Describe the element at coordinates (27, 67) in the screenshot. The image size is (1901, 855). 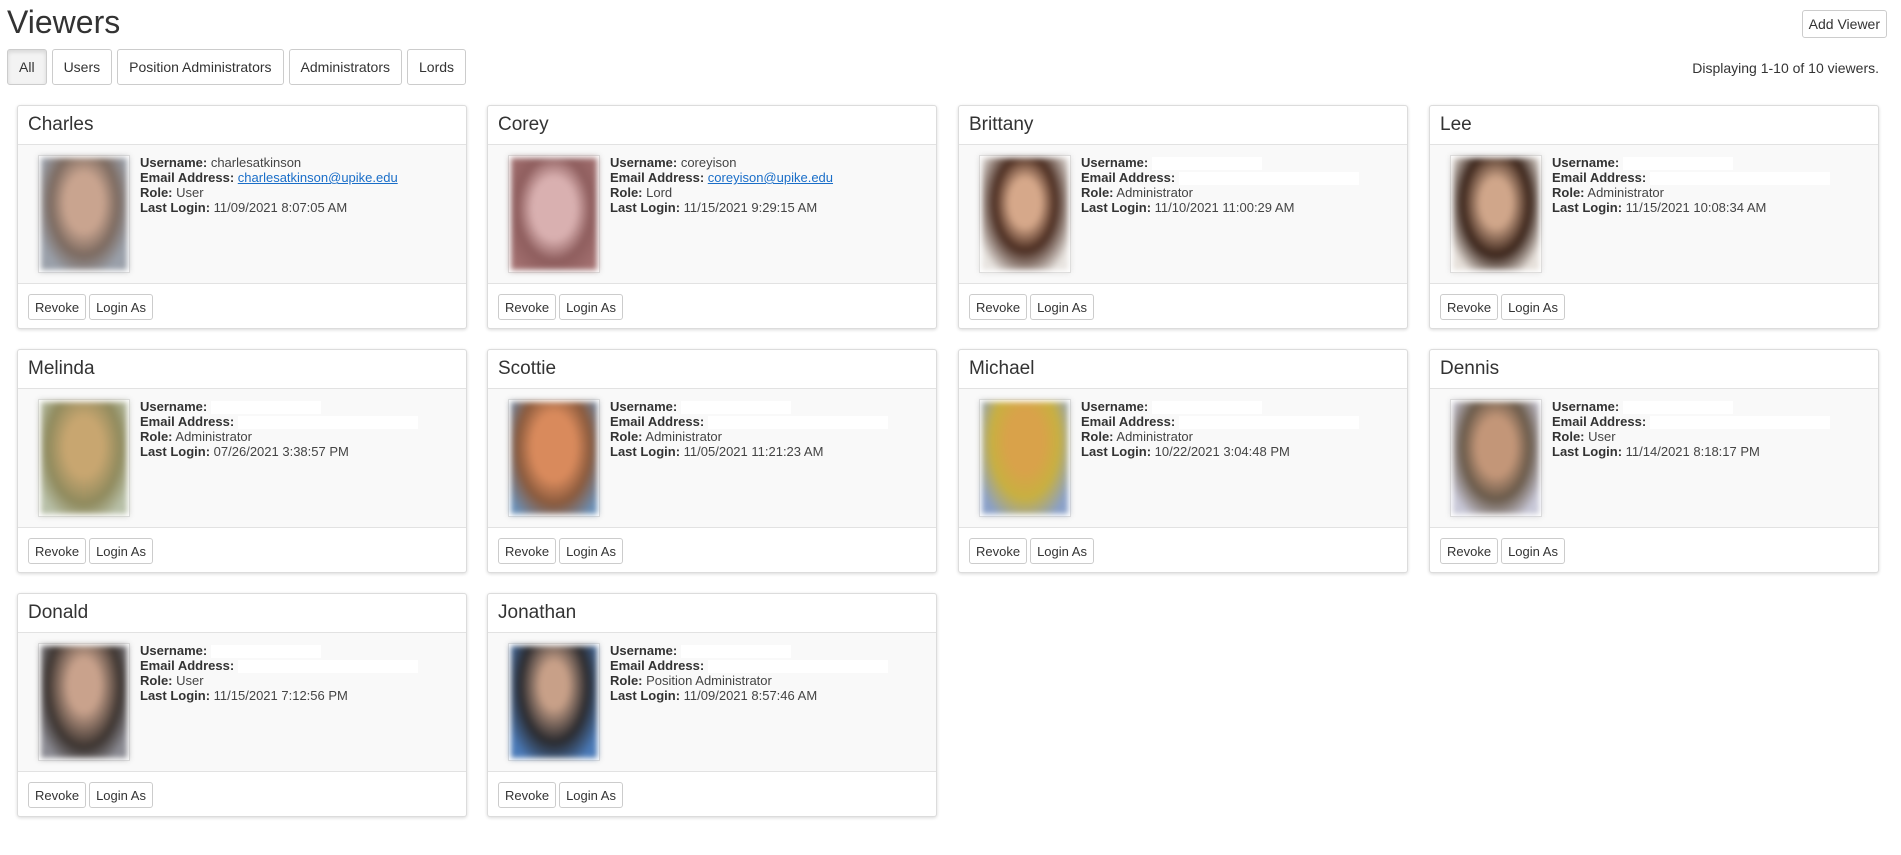
I see `filter-all-button: All` at that location.